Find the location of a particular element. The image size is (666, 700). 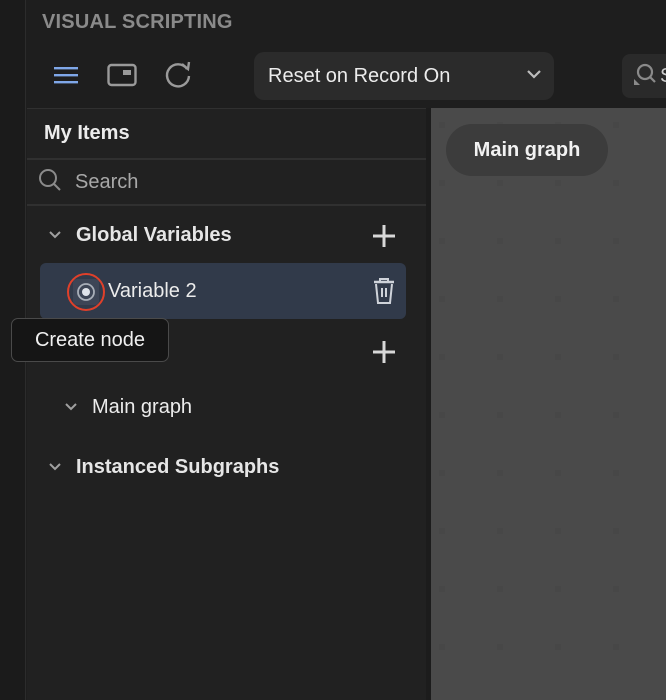

section-global-variables: Global Variables is located at coordinates (227, 235).